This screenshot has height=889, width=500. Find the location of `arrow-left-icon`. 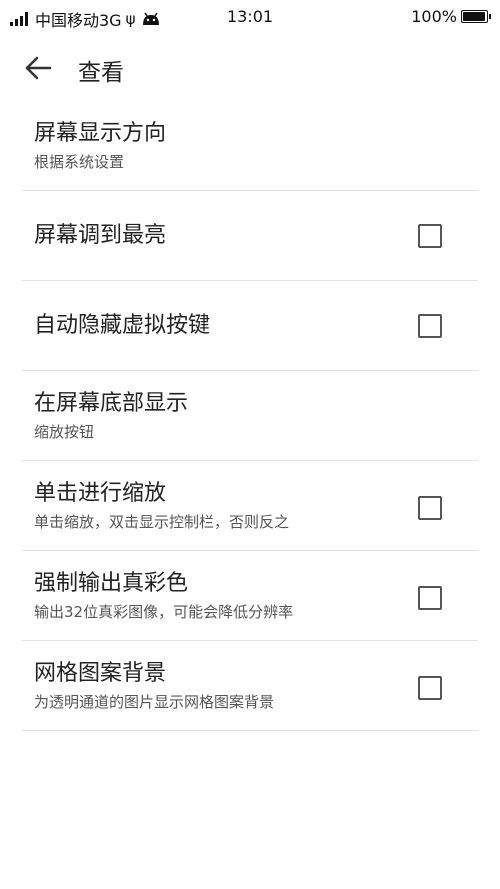

arrow-left-icon is located at coordinates (38, 68).